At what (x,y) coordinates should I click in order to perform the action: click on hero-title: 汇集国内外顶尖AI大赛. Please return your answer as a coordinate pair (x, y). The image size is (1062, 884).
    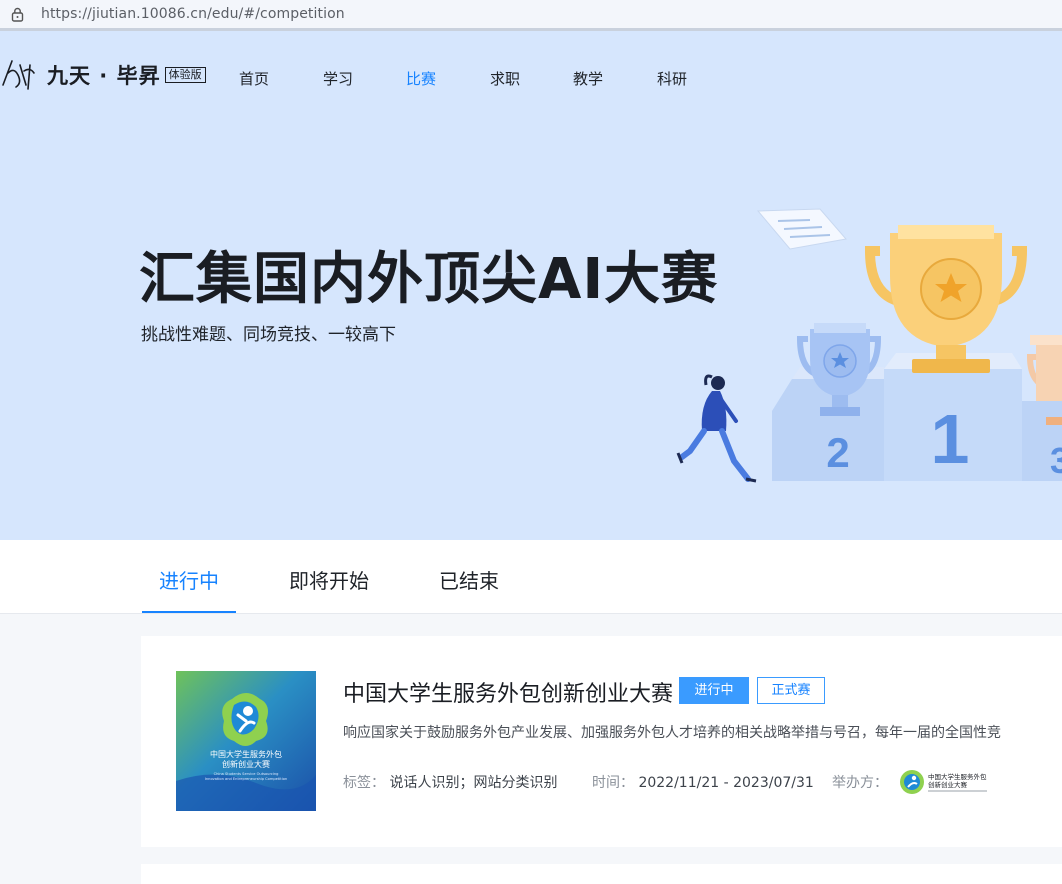
    Looking at the image, I should click on (429, 279).